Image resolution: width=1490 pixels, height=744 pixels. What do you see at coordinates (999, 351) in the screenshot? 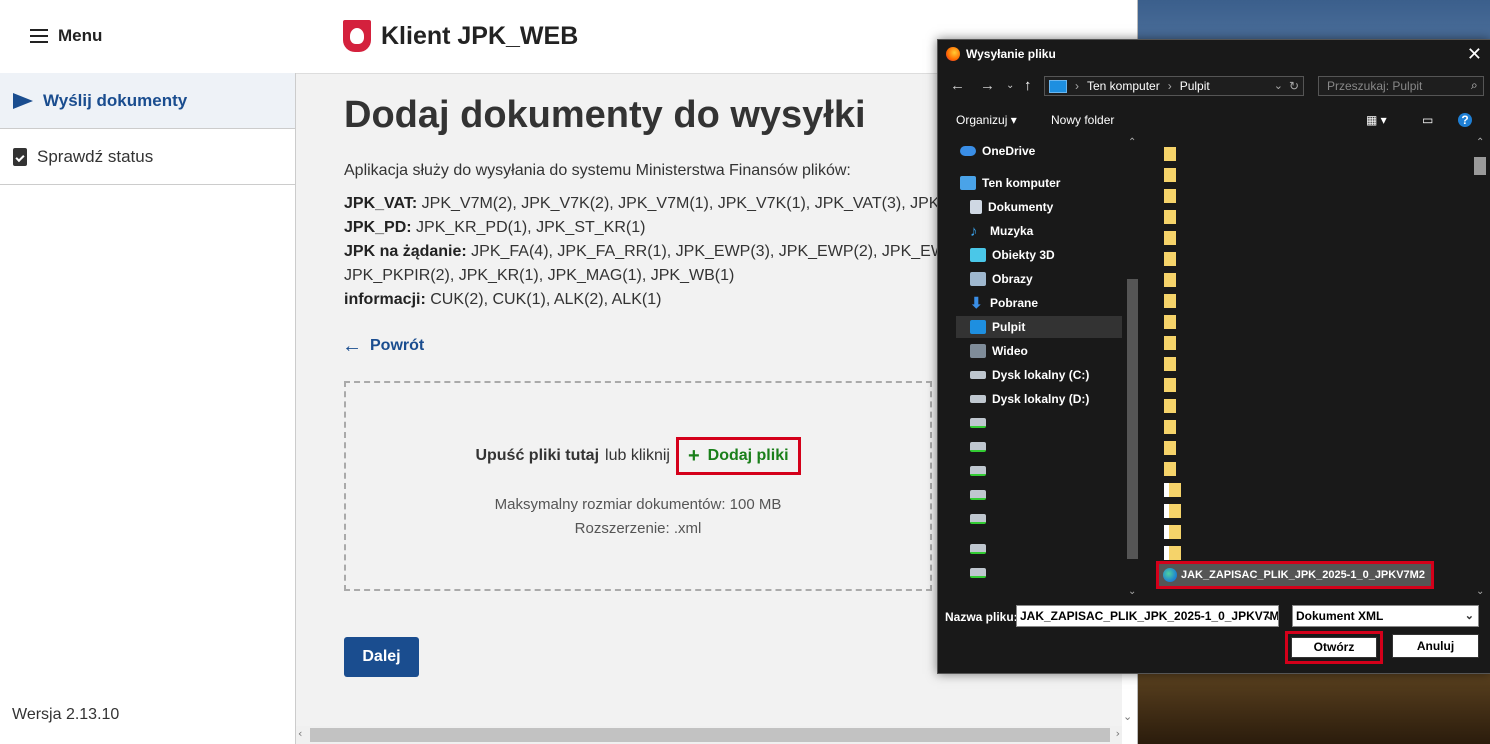
I see `tree-item-videos: Wideo` at bounding box center [999, 351].